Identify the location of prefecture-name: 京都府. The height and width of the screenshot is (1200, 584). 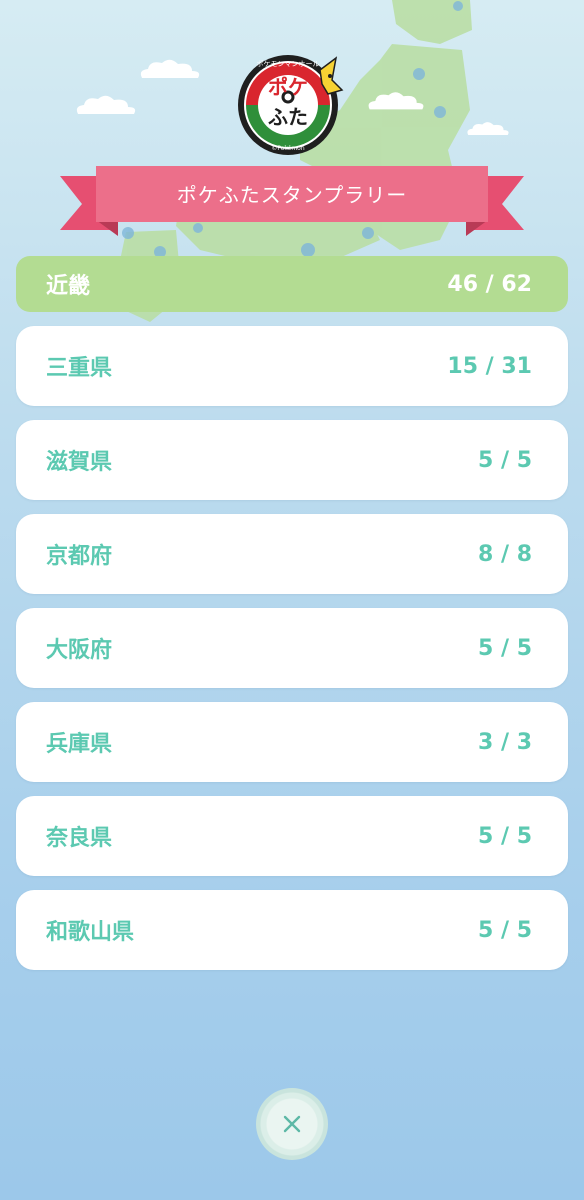
(79, 556).